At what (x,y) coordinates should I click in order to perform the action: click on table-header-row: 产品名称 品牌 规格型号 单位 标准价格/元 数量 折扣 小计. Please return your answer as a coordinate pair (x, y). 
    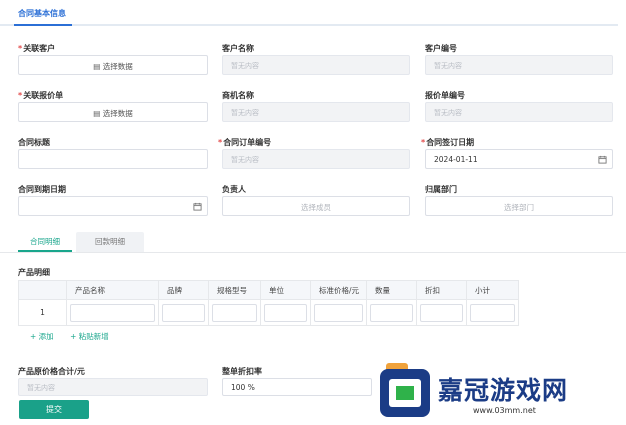
    Looking at the image, I should click on (268, 290).